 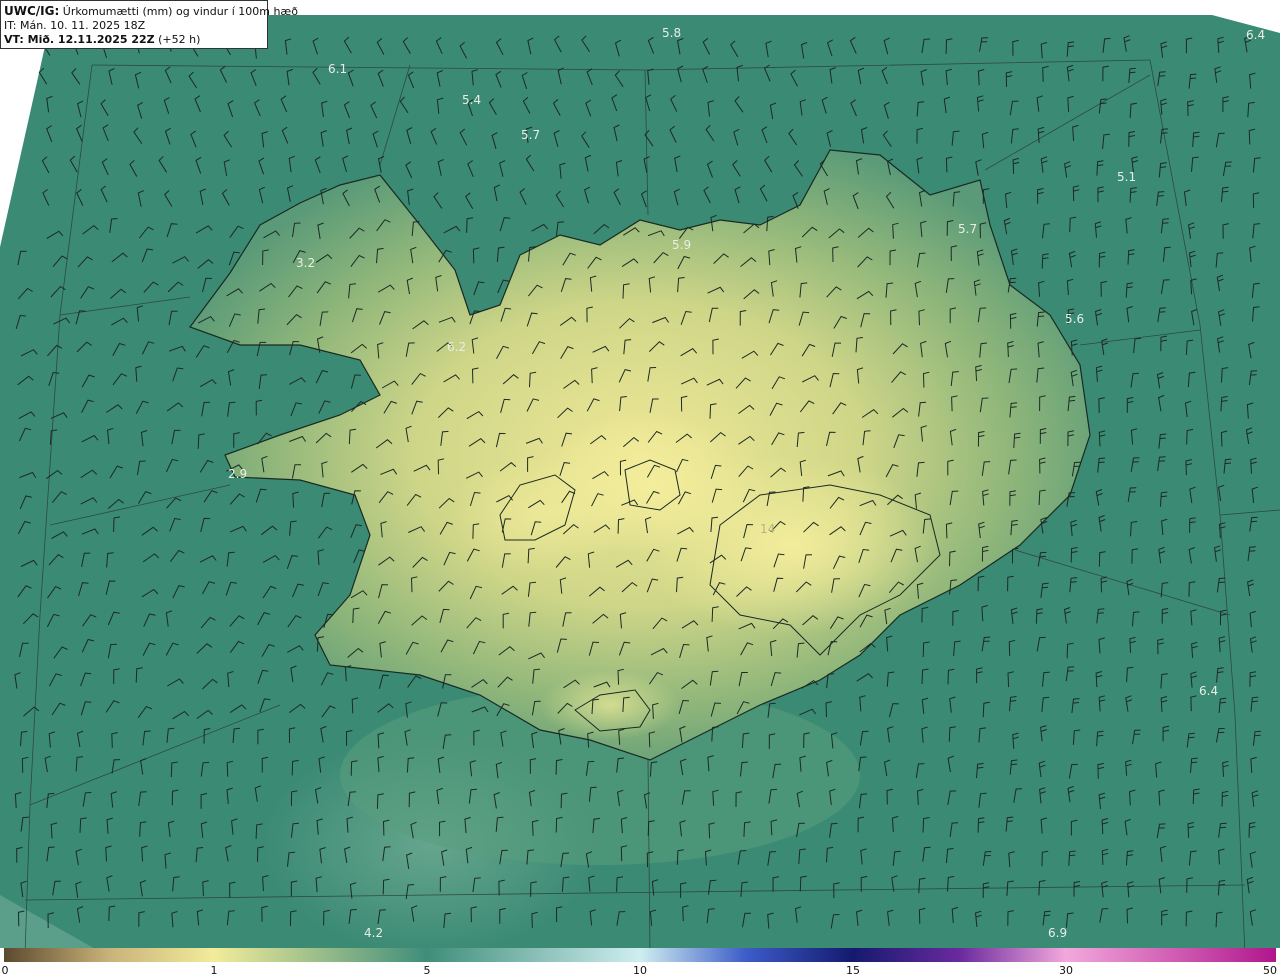 I want to click on legend-tick: 50, so click(x=1270, y=970).